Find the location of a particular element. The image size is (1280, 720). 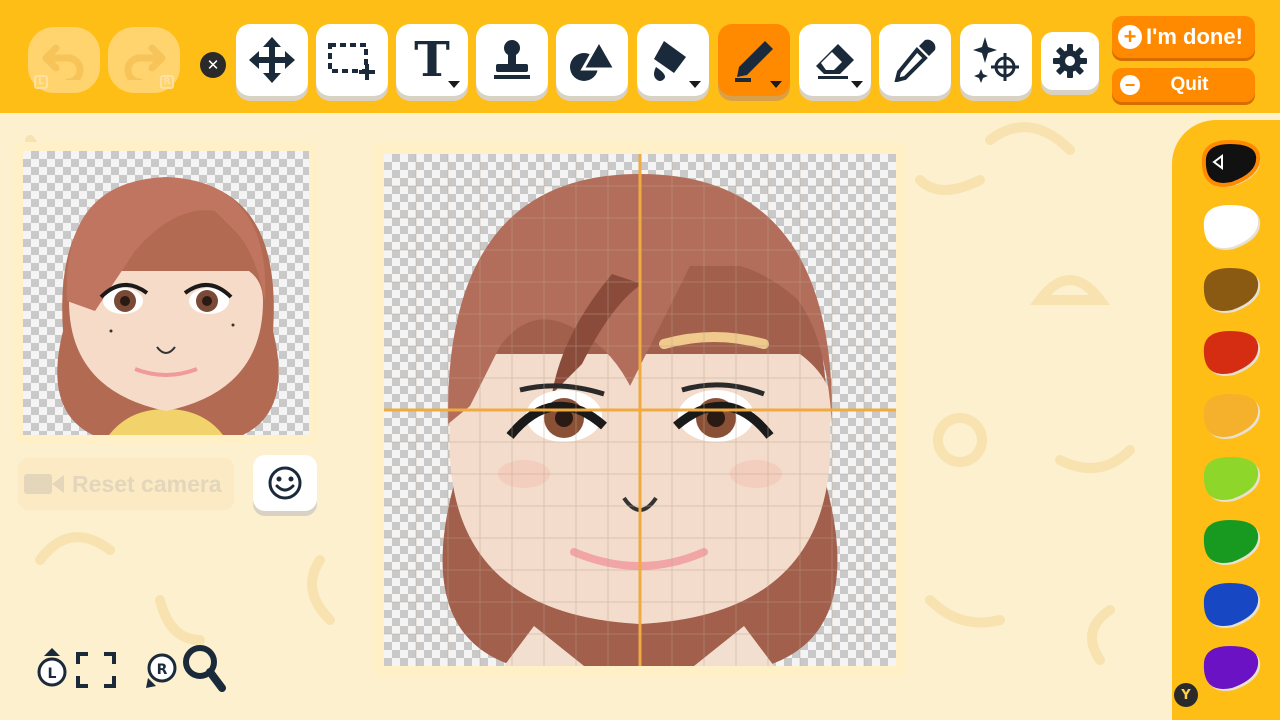

tool-move is located at coordinates (272, 60).